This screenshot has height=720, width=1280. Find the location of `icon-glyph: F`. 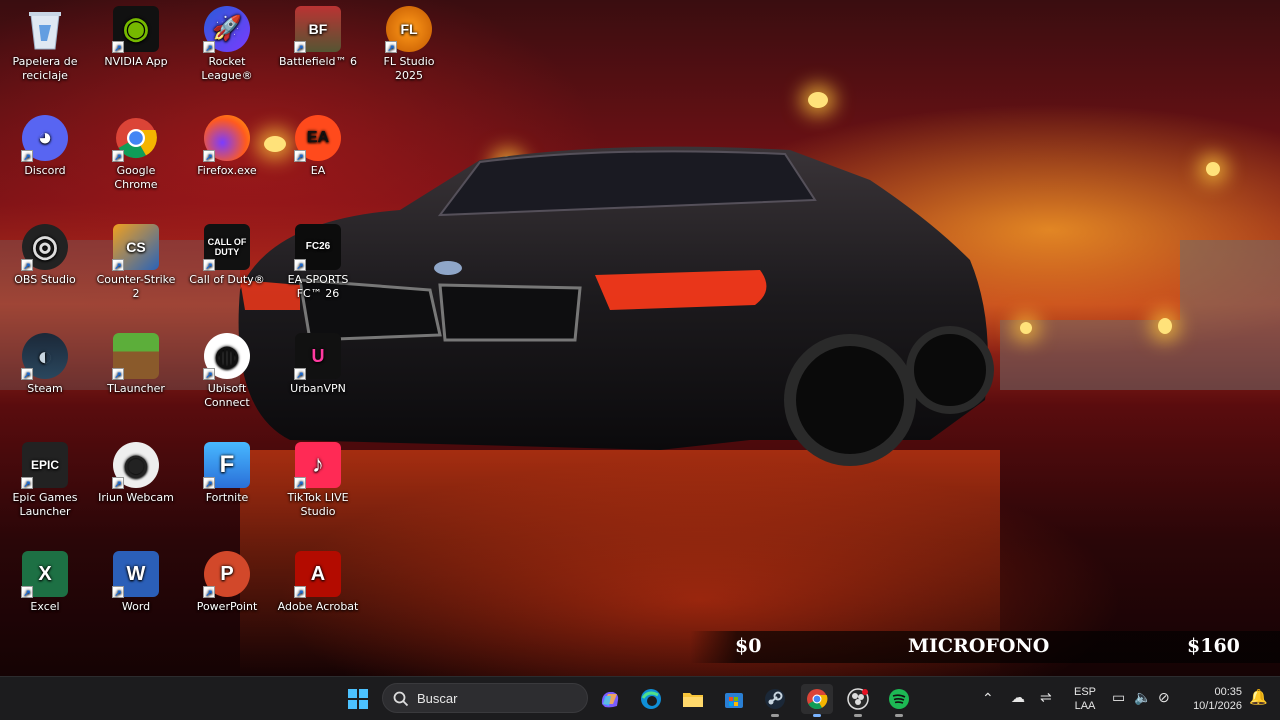

icon-glyph: F is located at coordinates (227, 464).